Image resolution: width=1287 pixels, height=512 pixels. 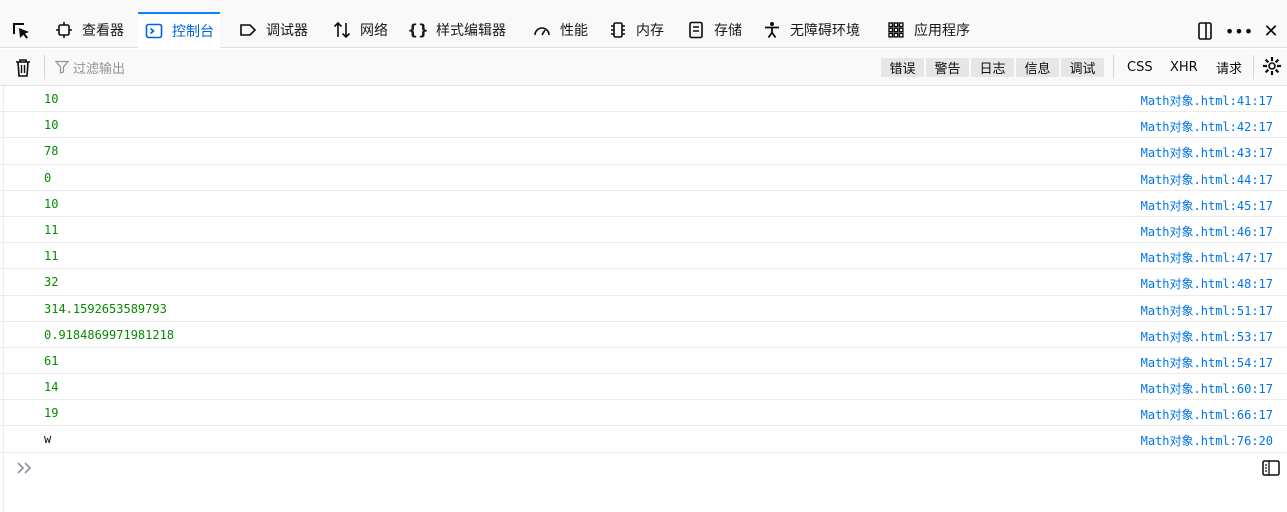 What do you see at coordinates (51, 387) in the screenshot?
I see `message-value: 14` at bounding box center [51, 387].